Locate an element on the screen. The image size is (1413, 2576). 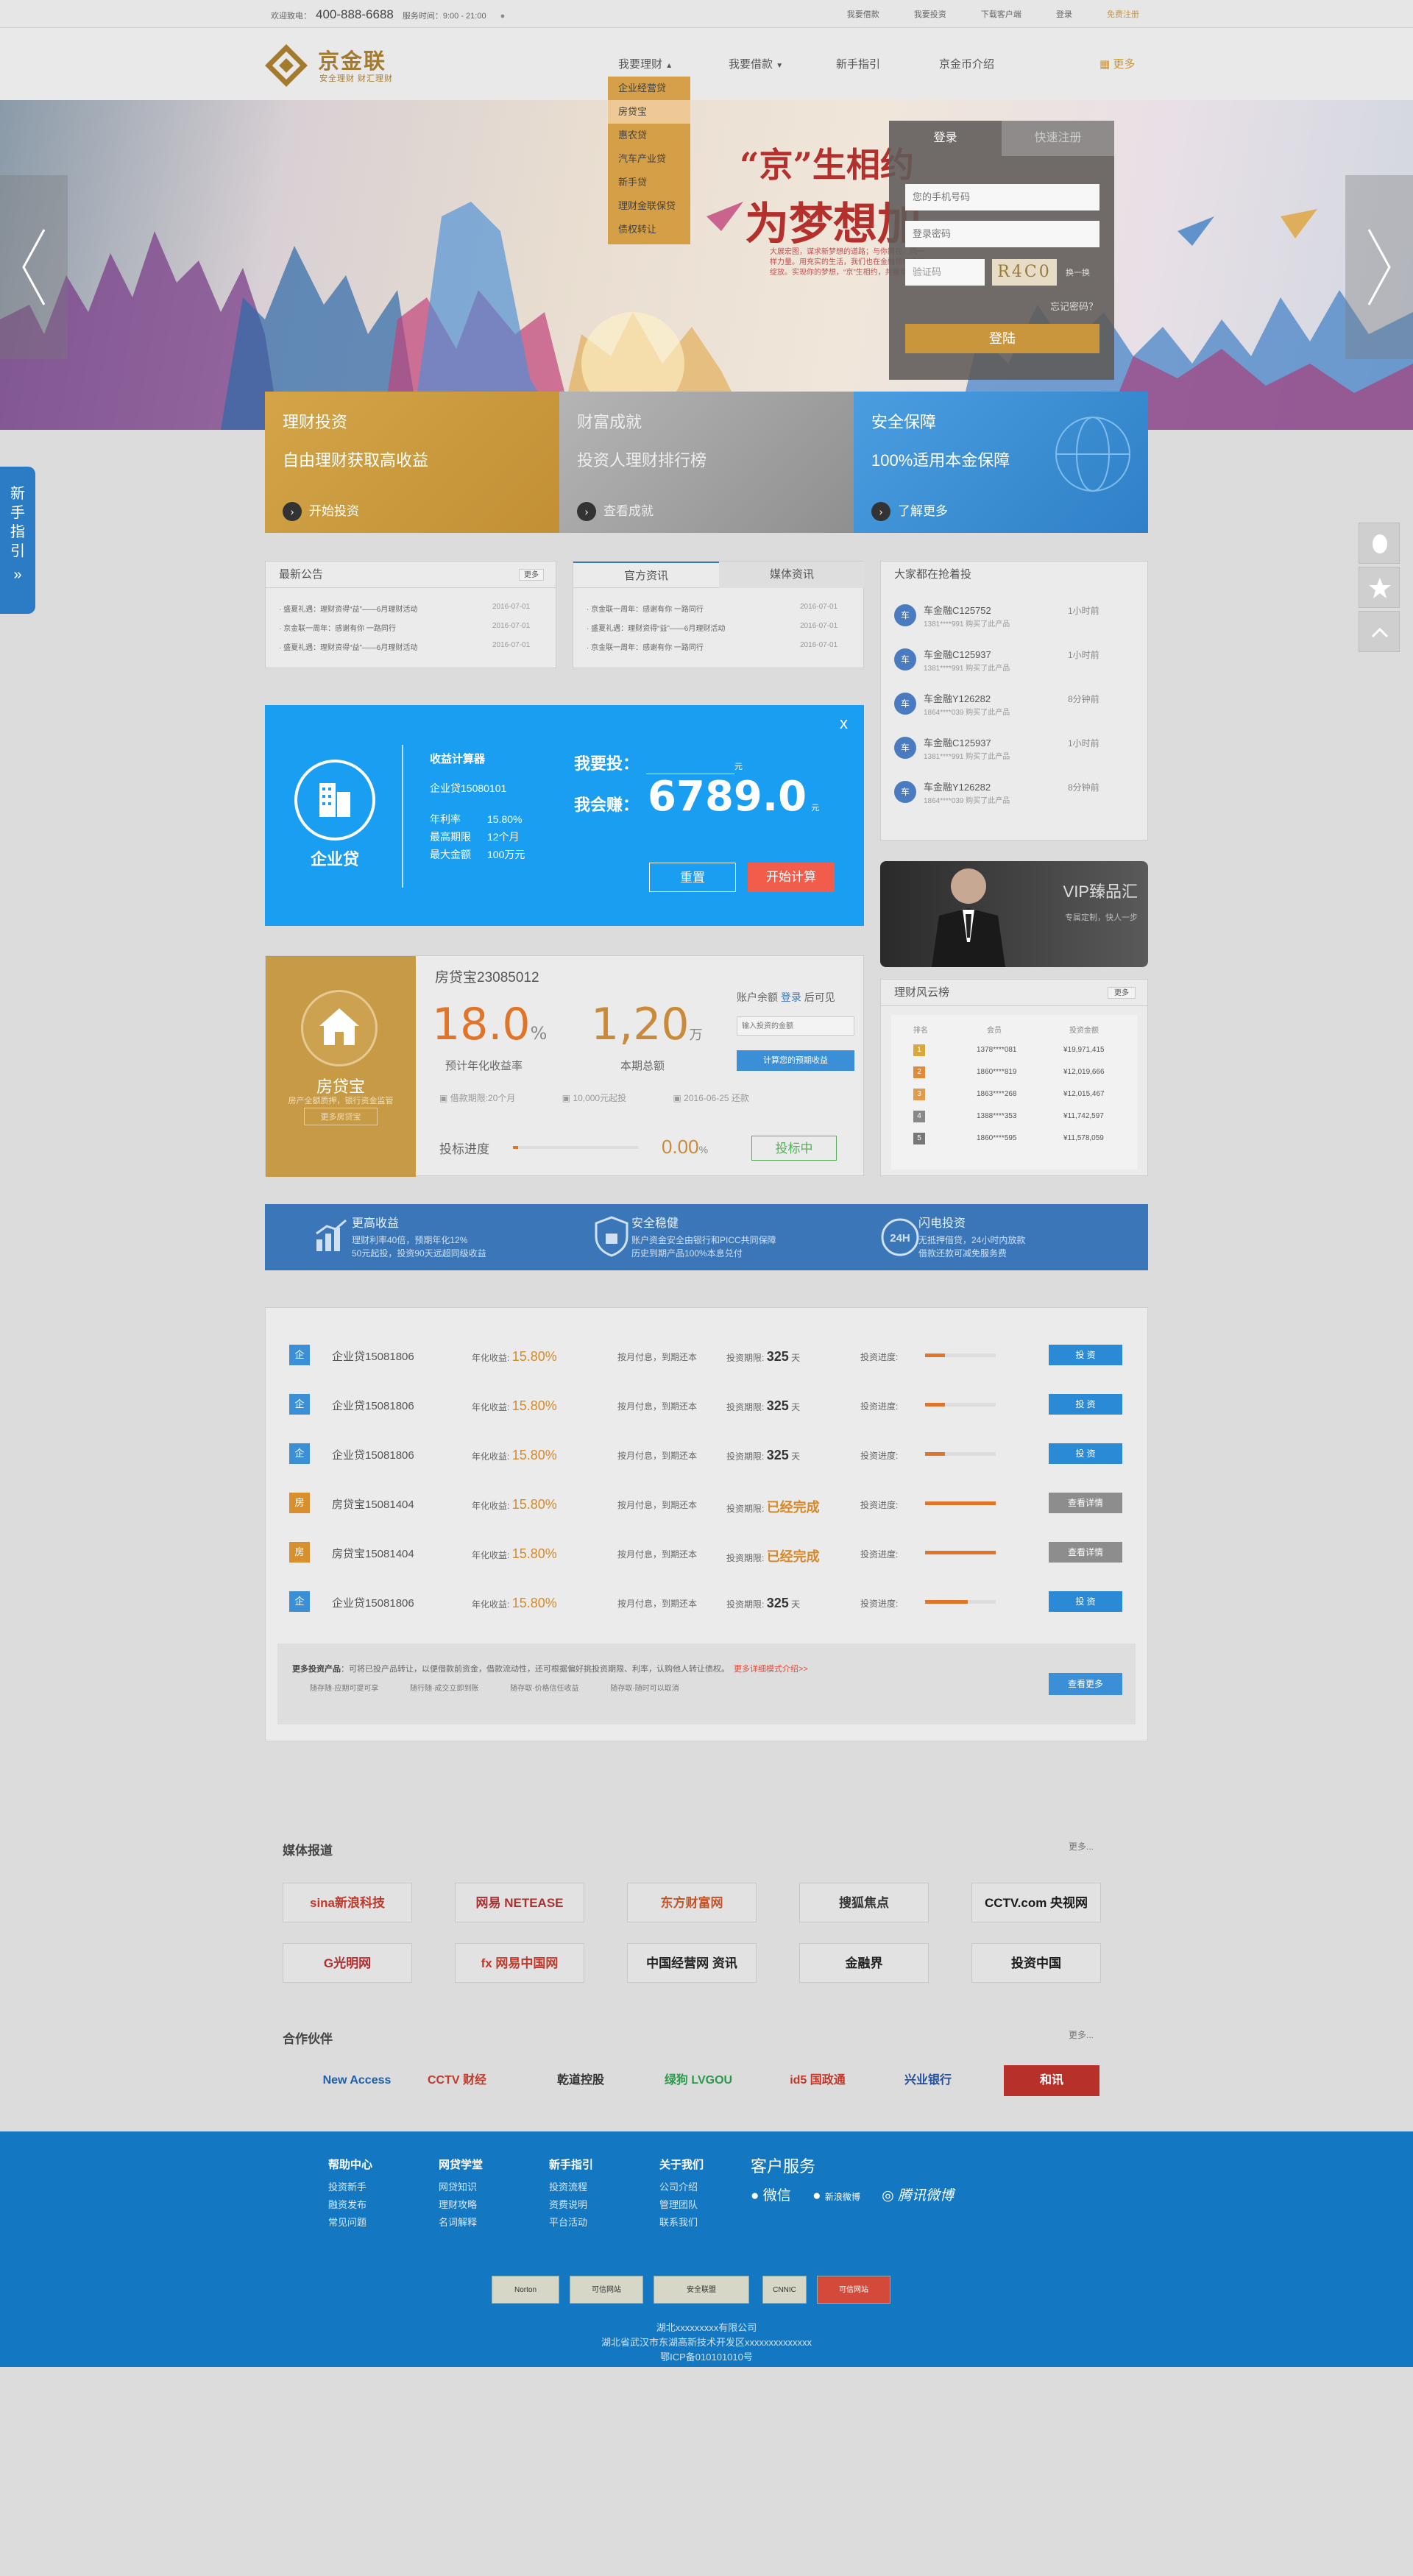
feature-card-invest: 理财投资 自由理财获取高收益 › 开始投资 is located at coordinates (412, 462).